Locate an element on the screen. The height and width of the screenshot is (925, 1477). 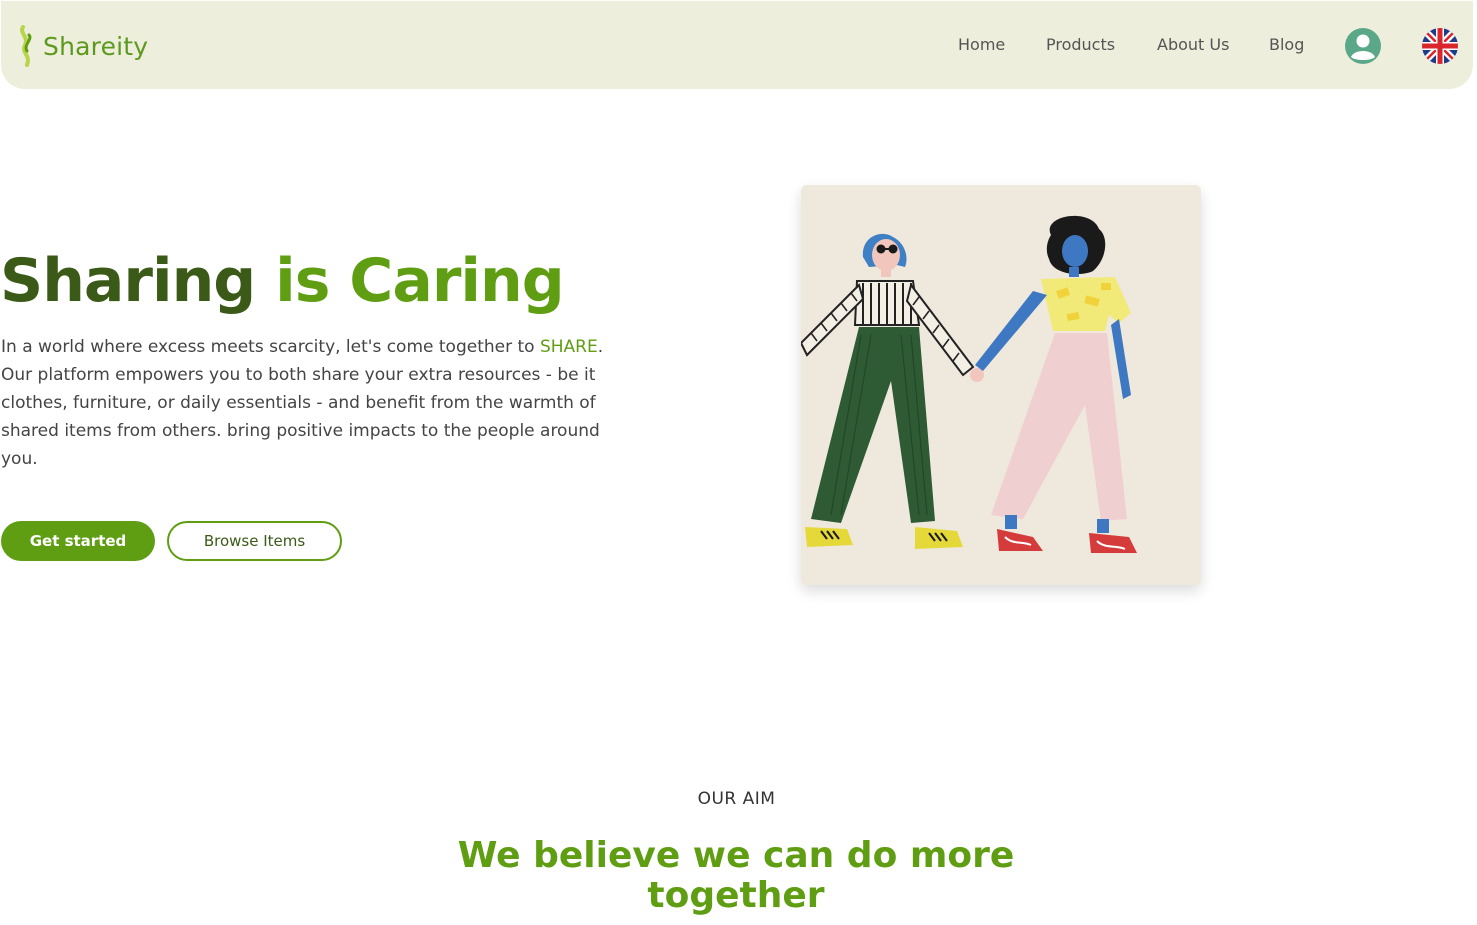
user-avatar-button is located at coordinates (1363, 46).